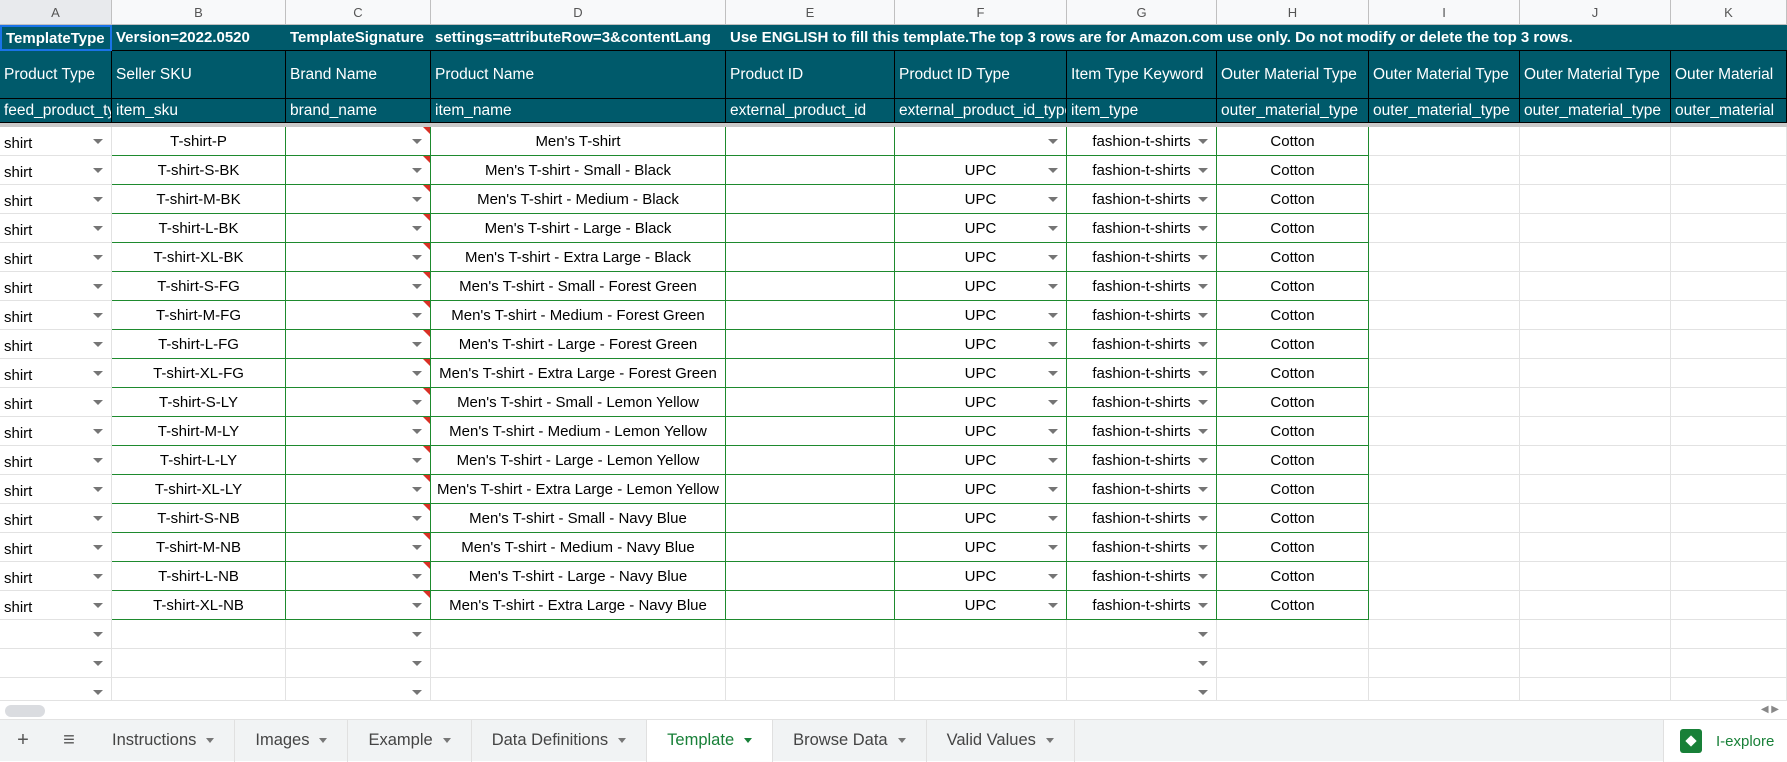  Describe the element at coordinates (1729, 75) in the screenshot. I see `header-cell-k: Outer Material` at that location.